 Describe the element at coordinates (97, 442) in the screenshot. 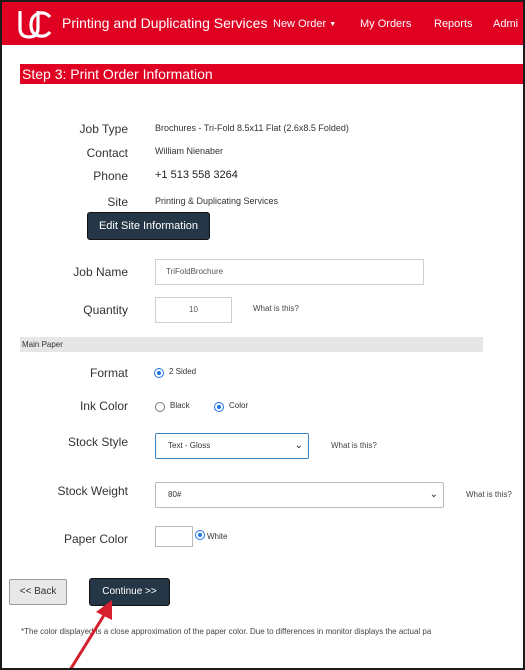

I see `stock-style-label: Stock Style` at that location.